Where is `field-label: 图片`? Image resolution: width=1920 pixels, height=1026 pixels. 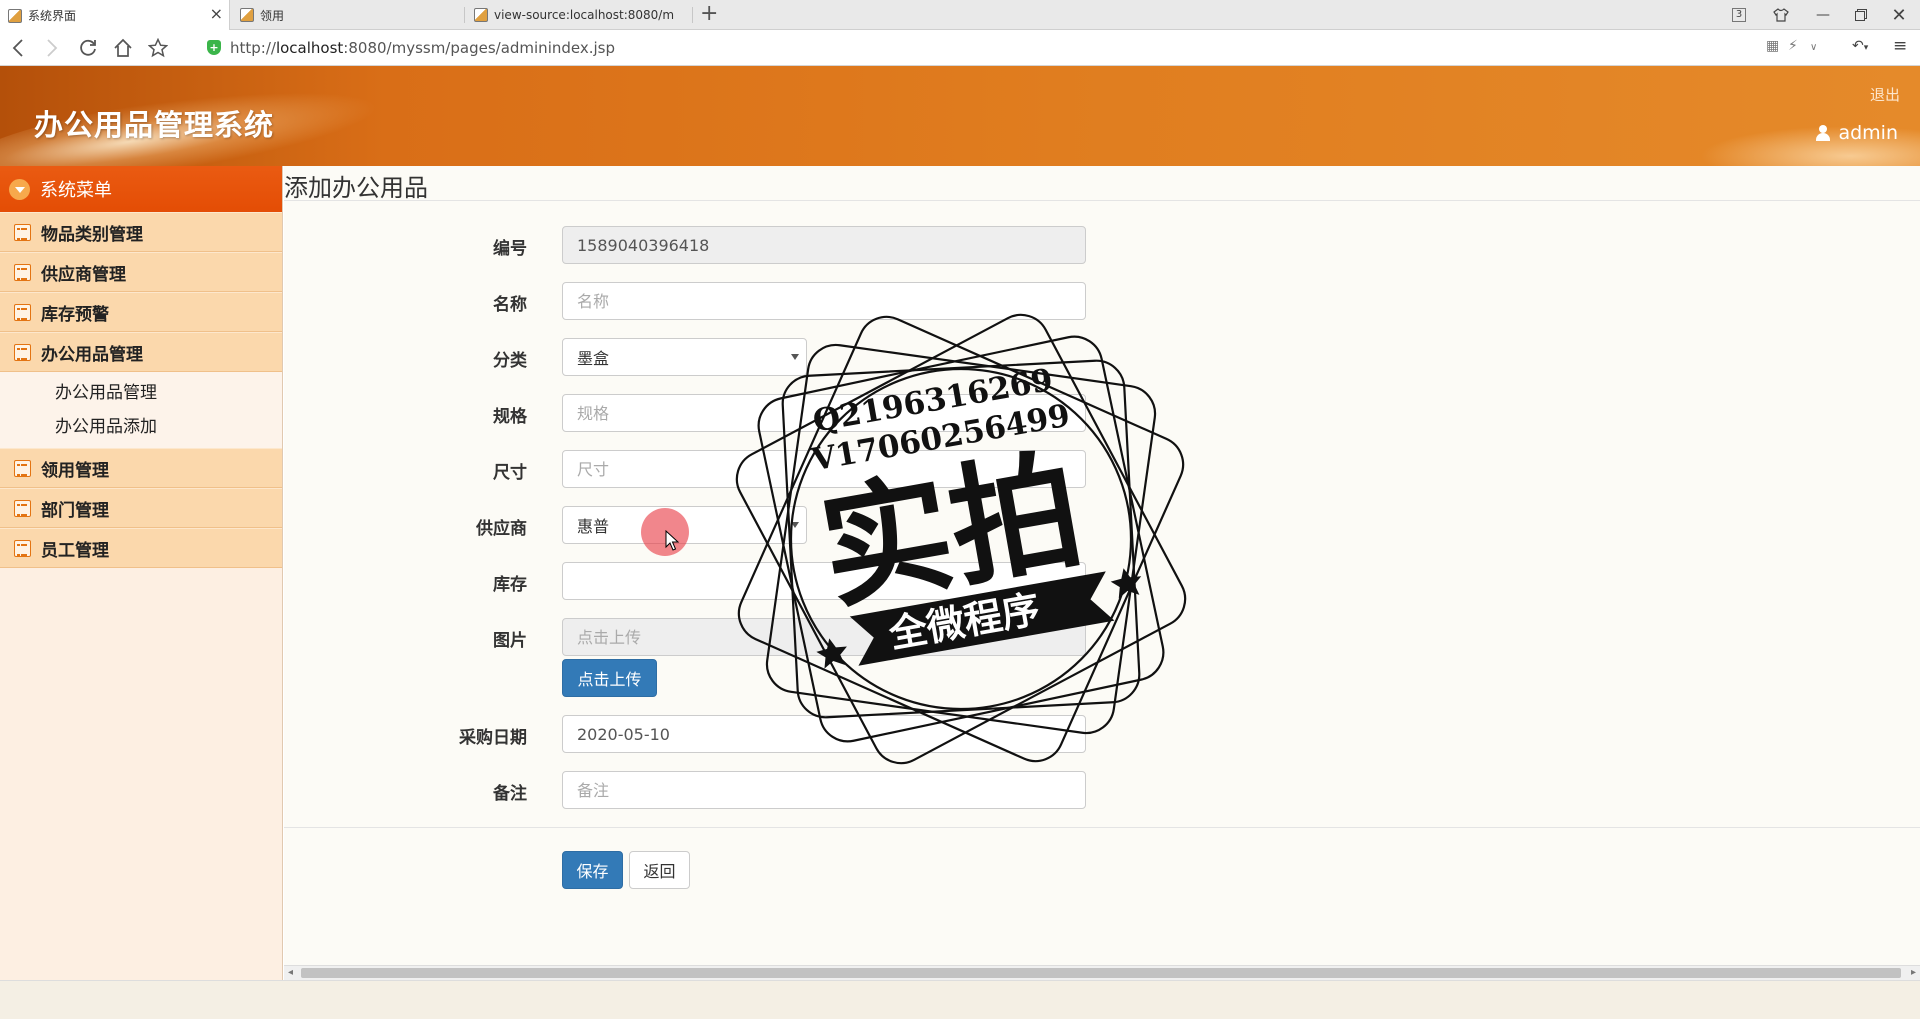 field-label: 图片 is located at coordinates (510, 641).